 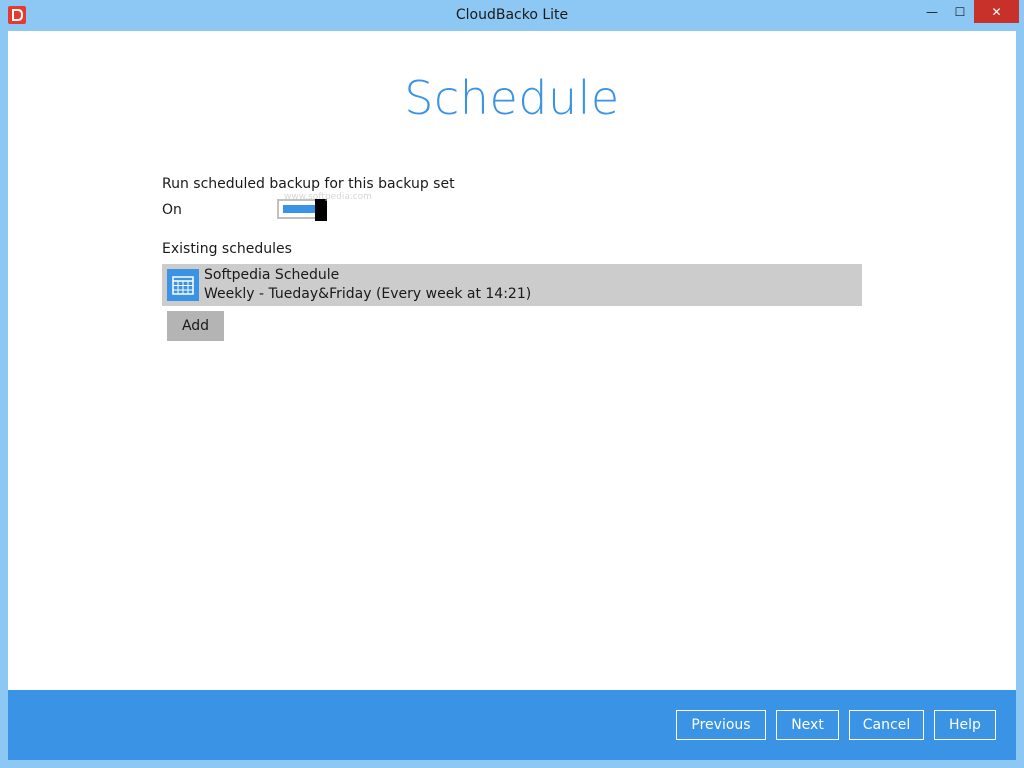 What do you see at coordinates (960, 11) in the screenshot?
I see `maximize-button: ☐` at bounding box center [960, 11].